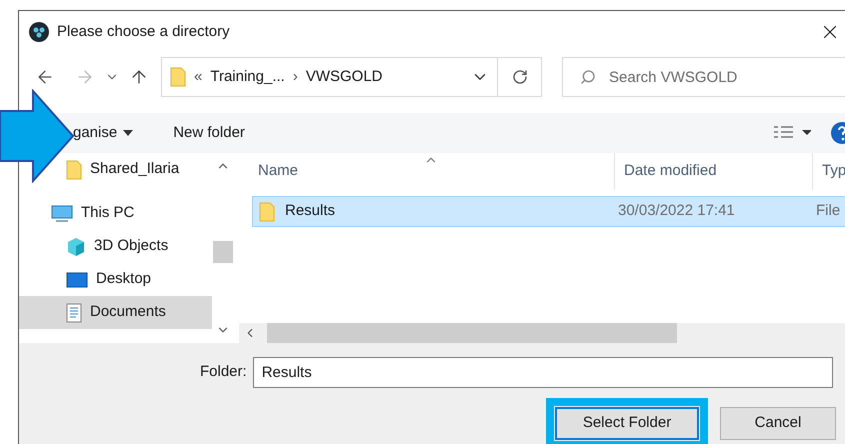 This screenshot has height=444, width=845. What do you see at coordinates (426, 171) in the screenshot?
I see `column-header: Name` at bounding box center [426, 171].